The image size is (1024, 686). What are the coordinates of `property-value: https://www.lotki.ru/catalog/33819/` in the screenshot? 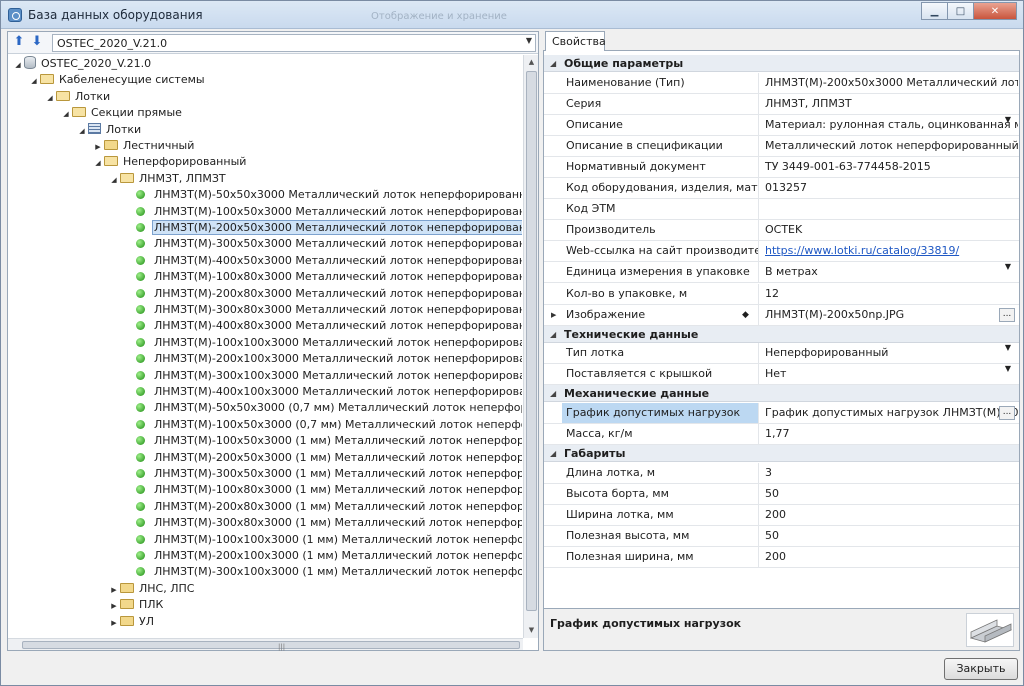 It's located at (889, 251).